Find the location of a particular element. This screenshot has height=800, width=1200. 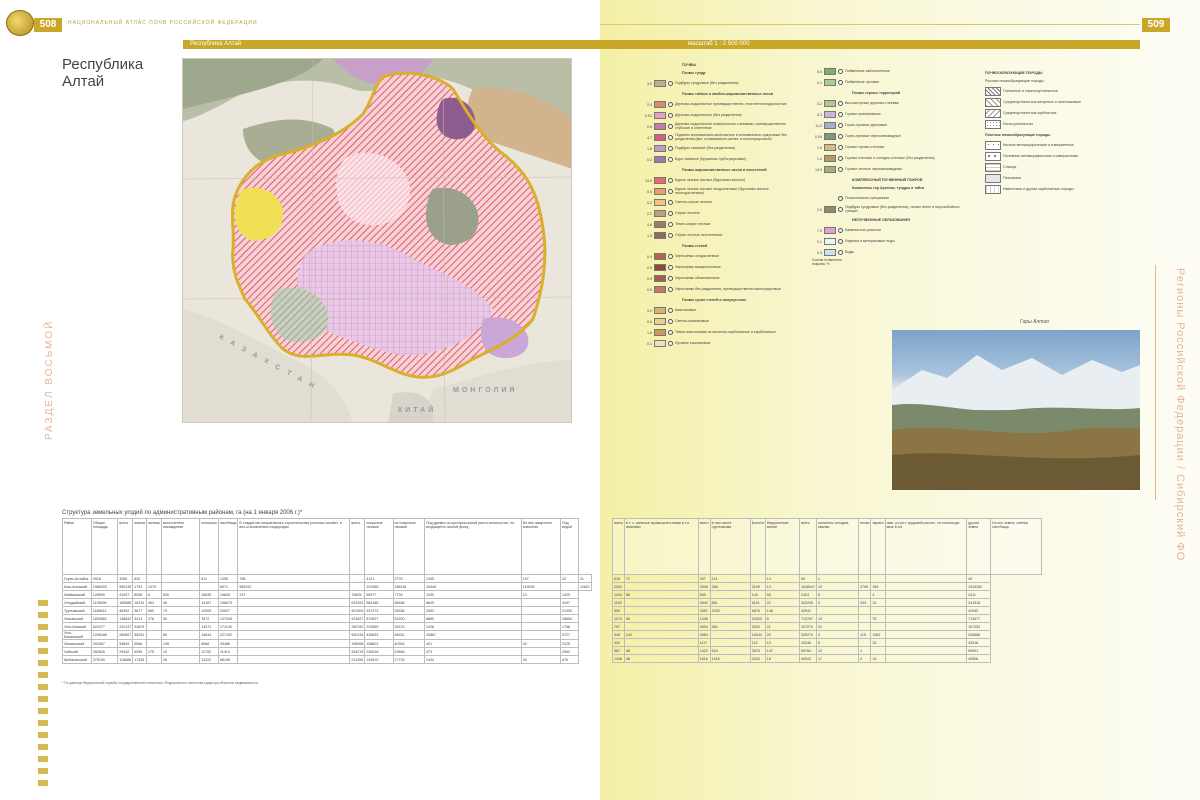

legend-section: Плотные почвообразующие породы is located at coordinates (1018, 135).